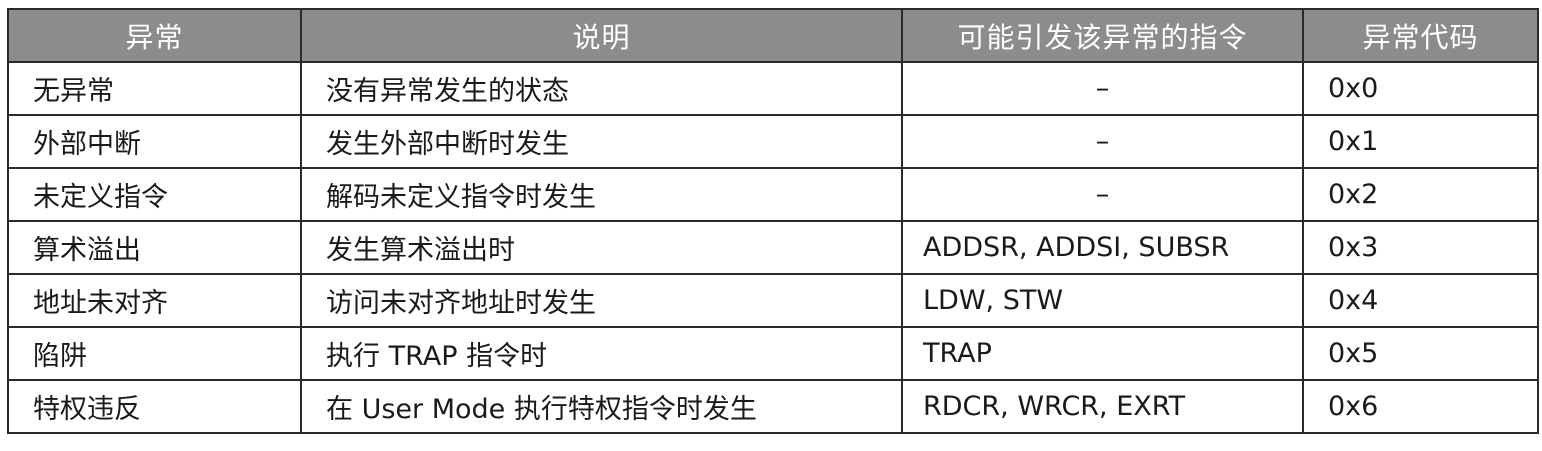 The image size is (1542, 451). I want to click on exception-name-cell: 算术溢出, so click(154, 247).